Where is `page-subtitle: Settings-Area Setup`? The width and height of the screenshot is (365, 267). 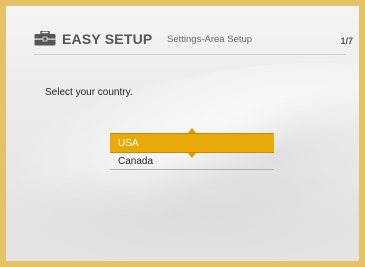 page-subtitle: Settings-Area Setup is located at coordinates (210, 39).